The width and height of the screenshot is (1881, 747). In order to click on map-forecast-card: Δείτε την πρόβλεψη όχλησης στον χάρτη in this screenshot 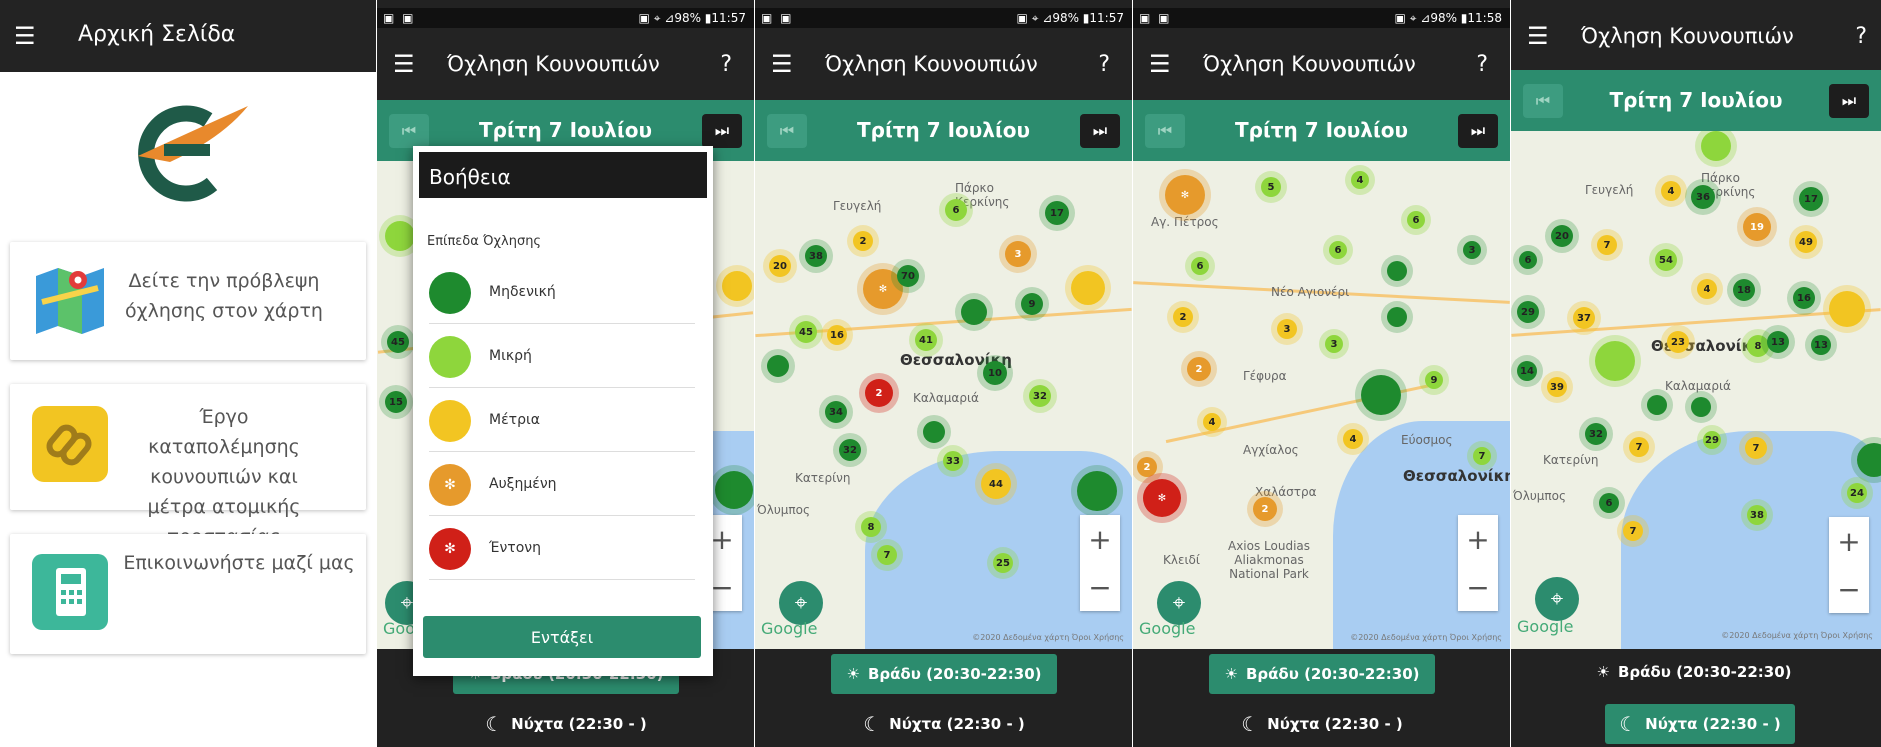, I will do `click(188, 301)`.